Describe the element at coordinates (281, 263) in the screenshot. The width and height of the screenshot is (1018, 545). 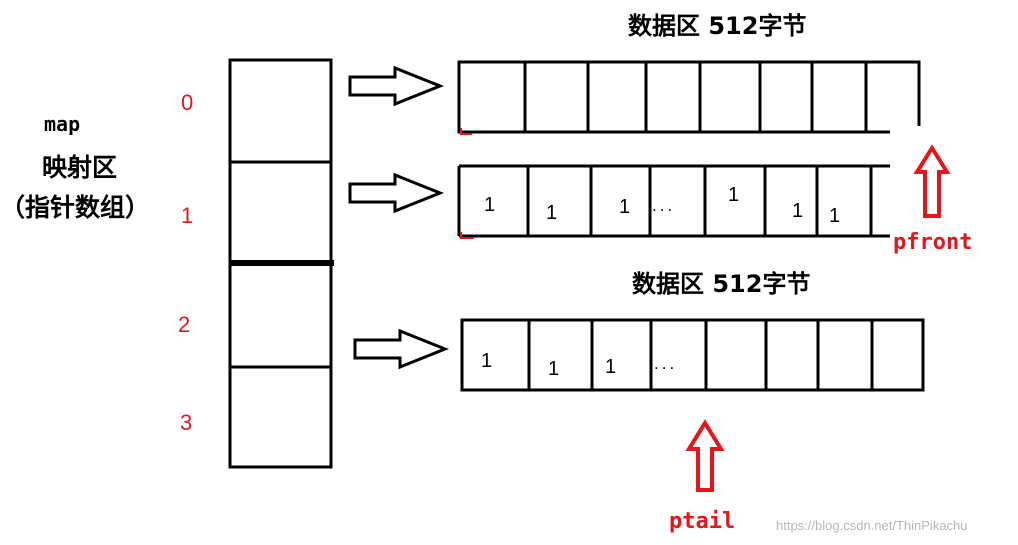
I see `map-array` at that location.